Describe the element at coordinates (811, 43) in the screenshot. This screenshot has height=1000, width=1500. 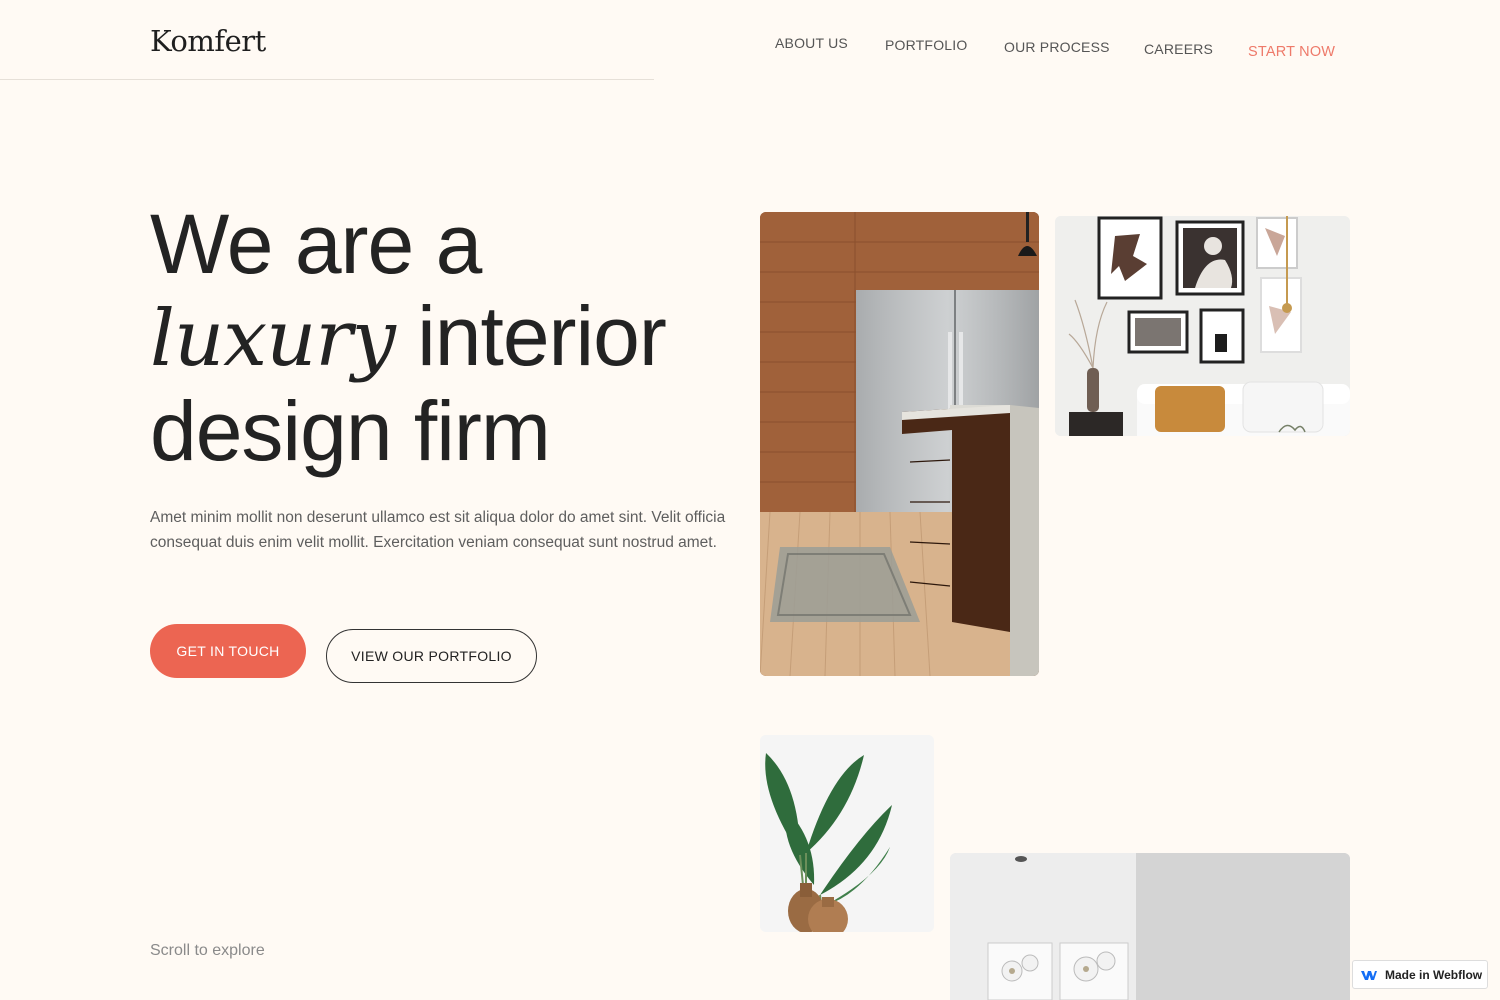
I see `nav-about-us: ABOUT US` at that location.